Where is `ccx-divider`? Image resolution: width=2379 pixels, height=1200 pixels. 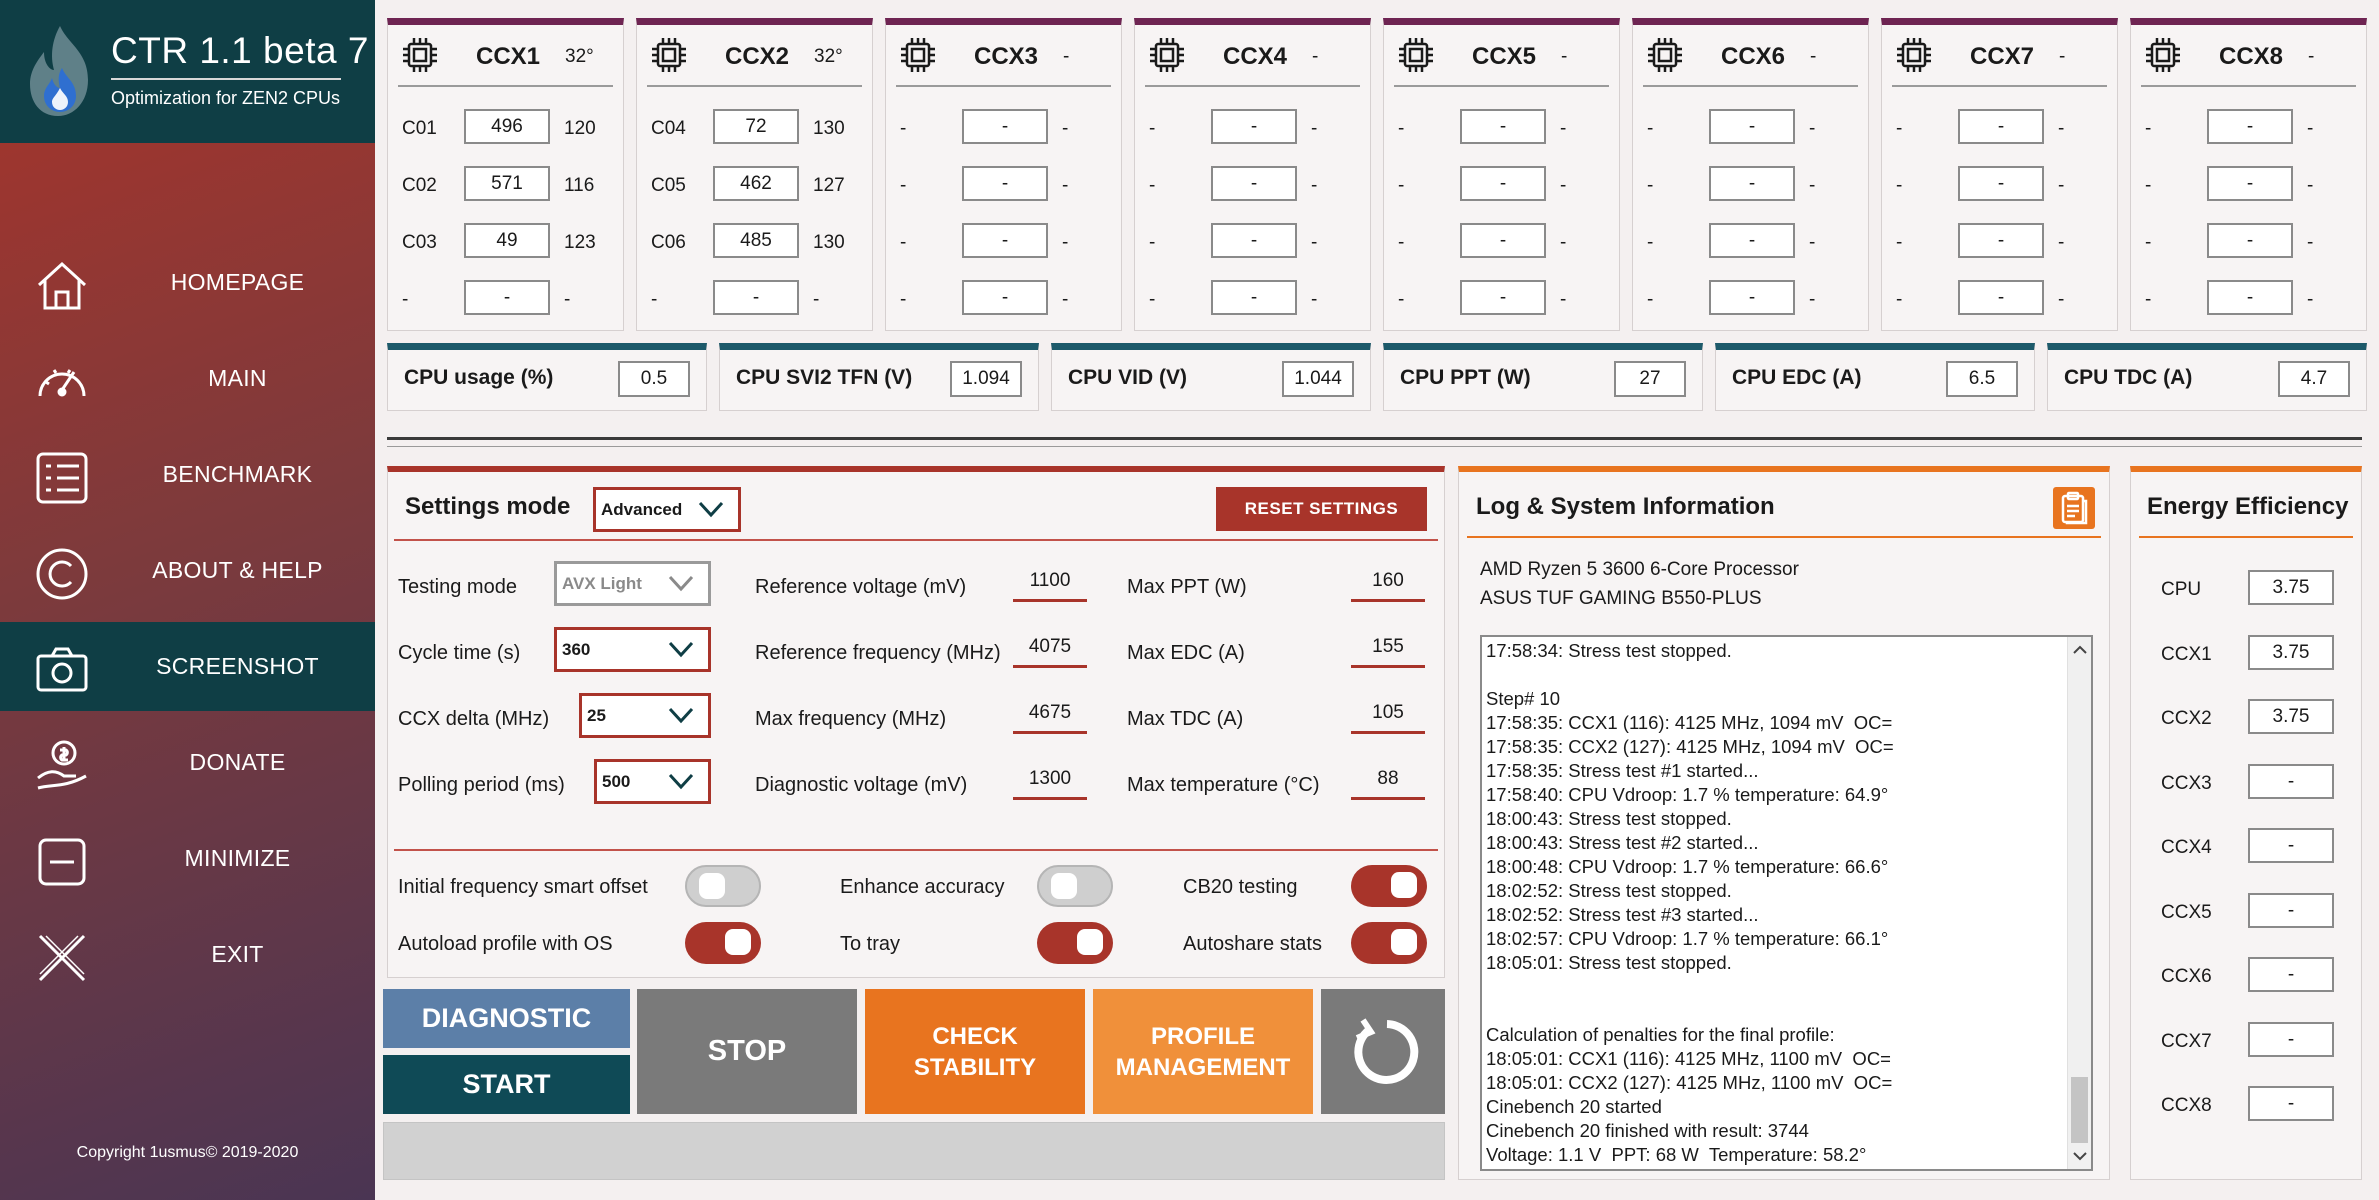 ccx-divider is located at coordinates (1750, 86).